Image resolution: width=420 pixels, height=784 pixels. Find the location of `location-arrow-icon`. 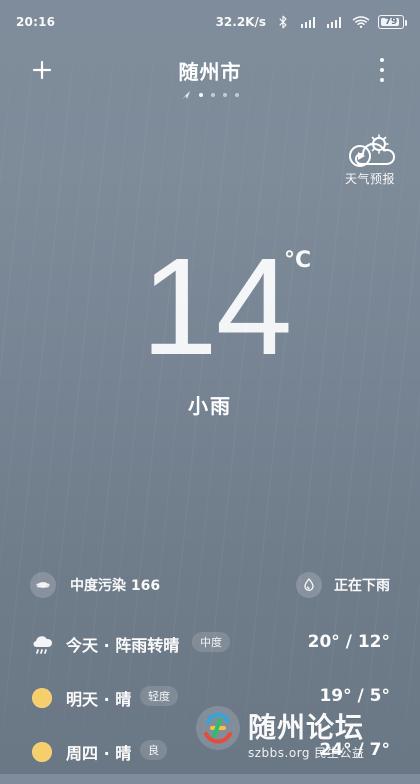

location-arrow-icon is located at coordinates (186, 95).